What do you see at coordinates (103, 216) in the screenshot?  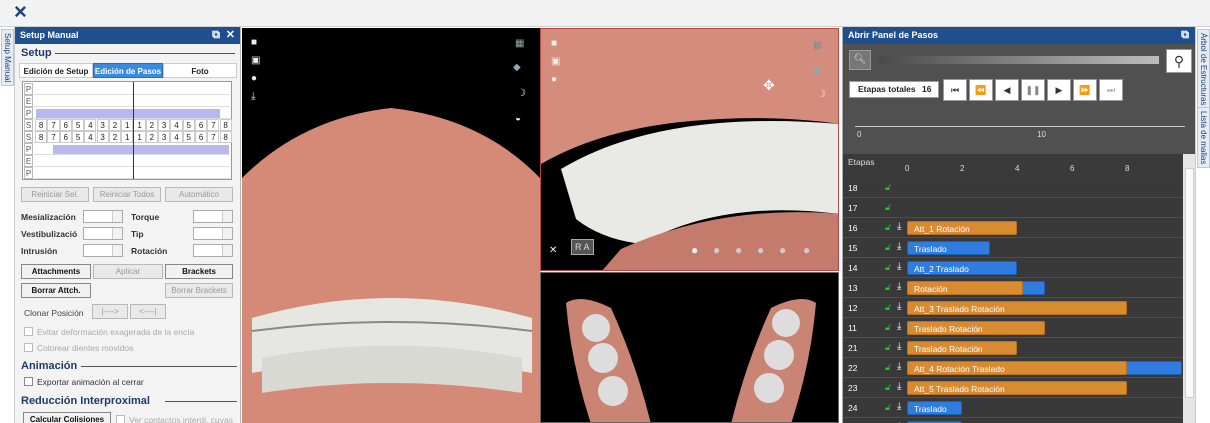 I see `mesializacion-input` at bounding box center [103, 216].